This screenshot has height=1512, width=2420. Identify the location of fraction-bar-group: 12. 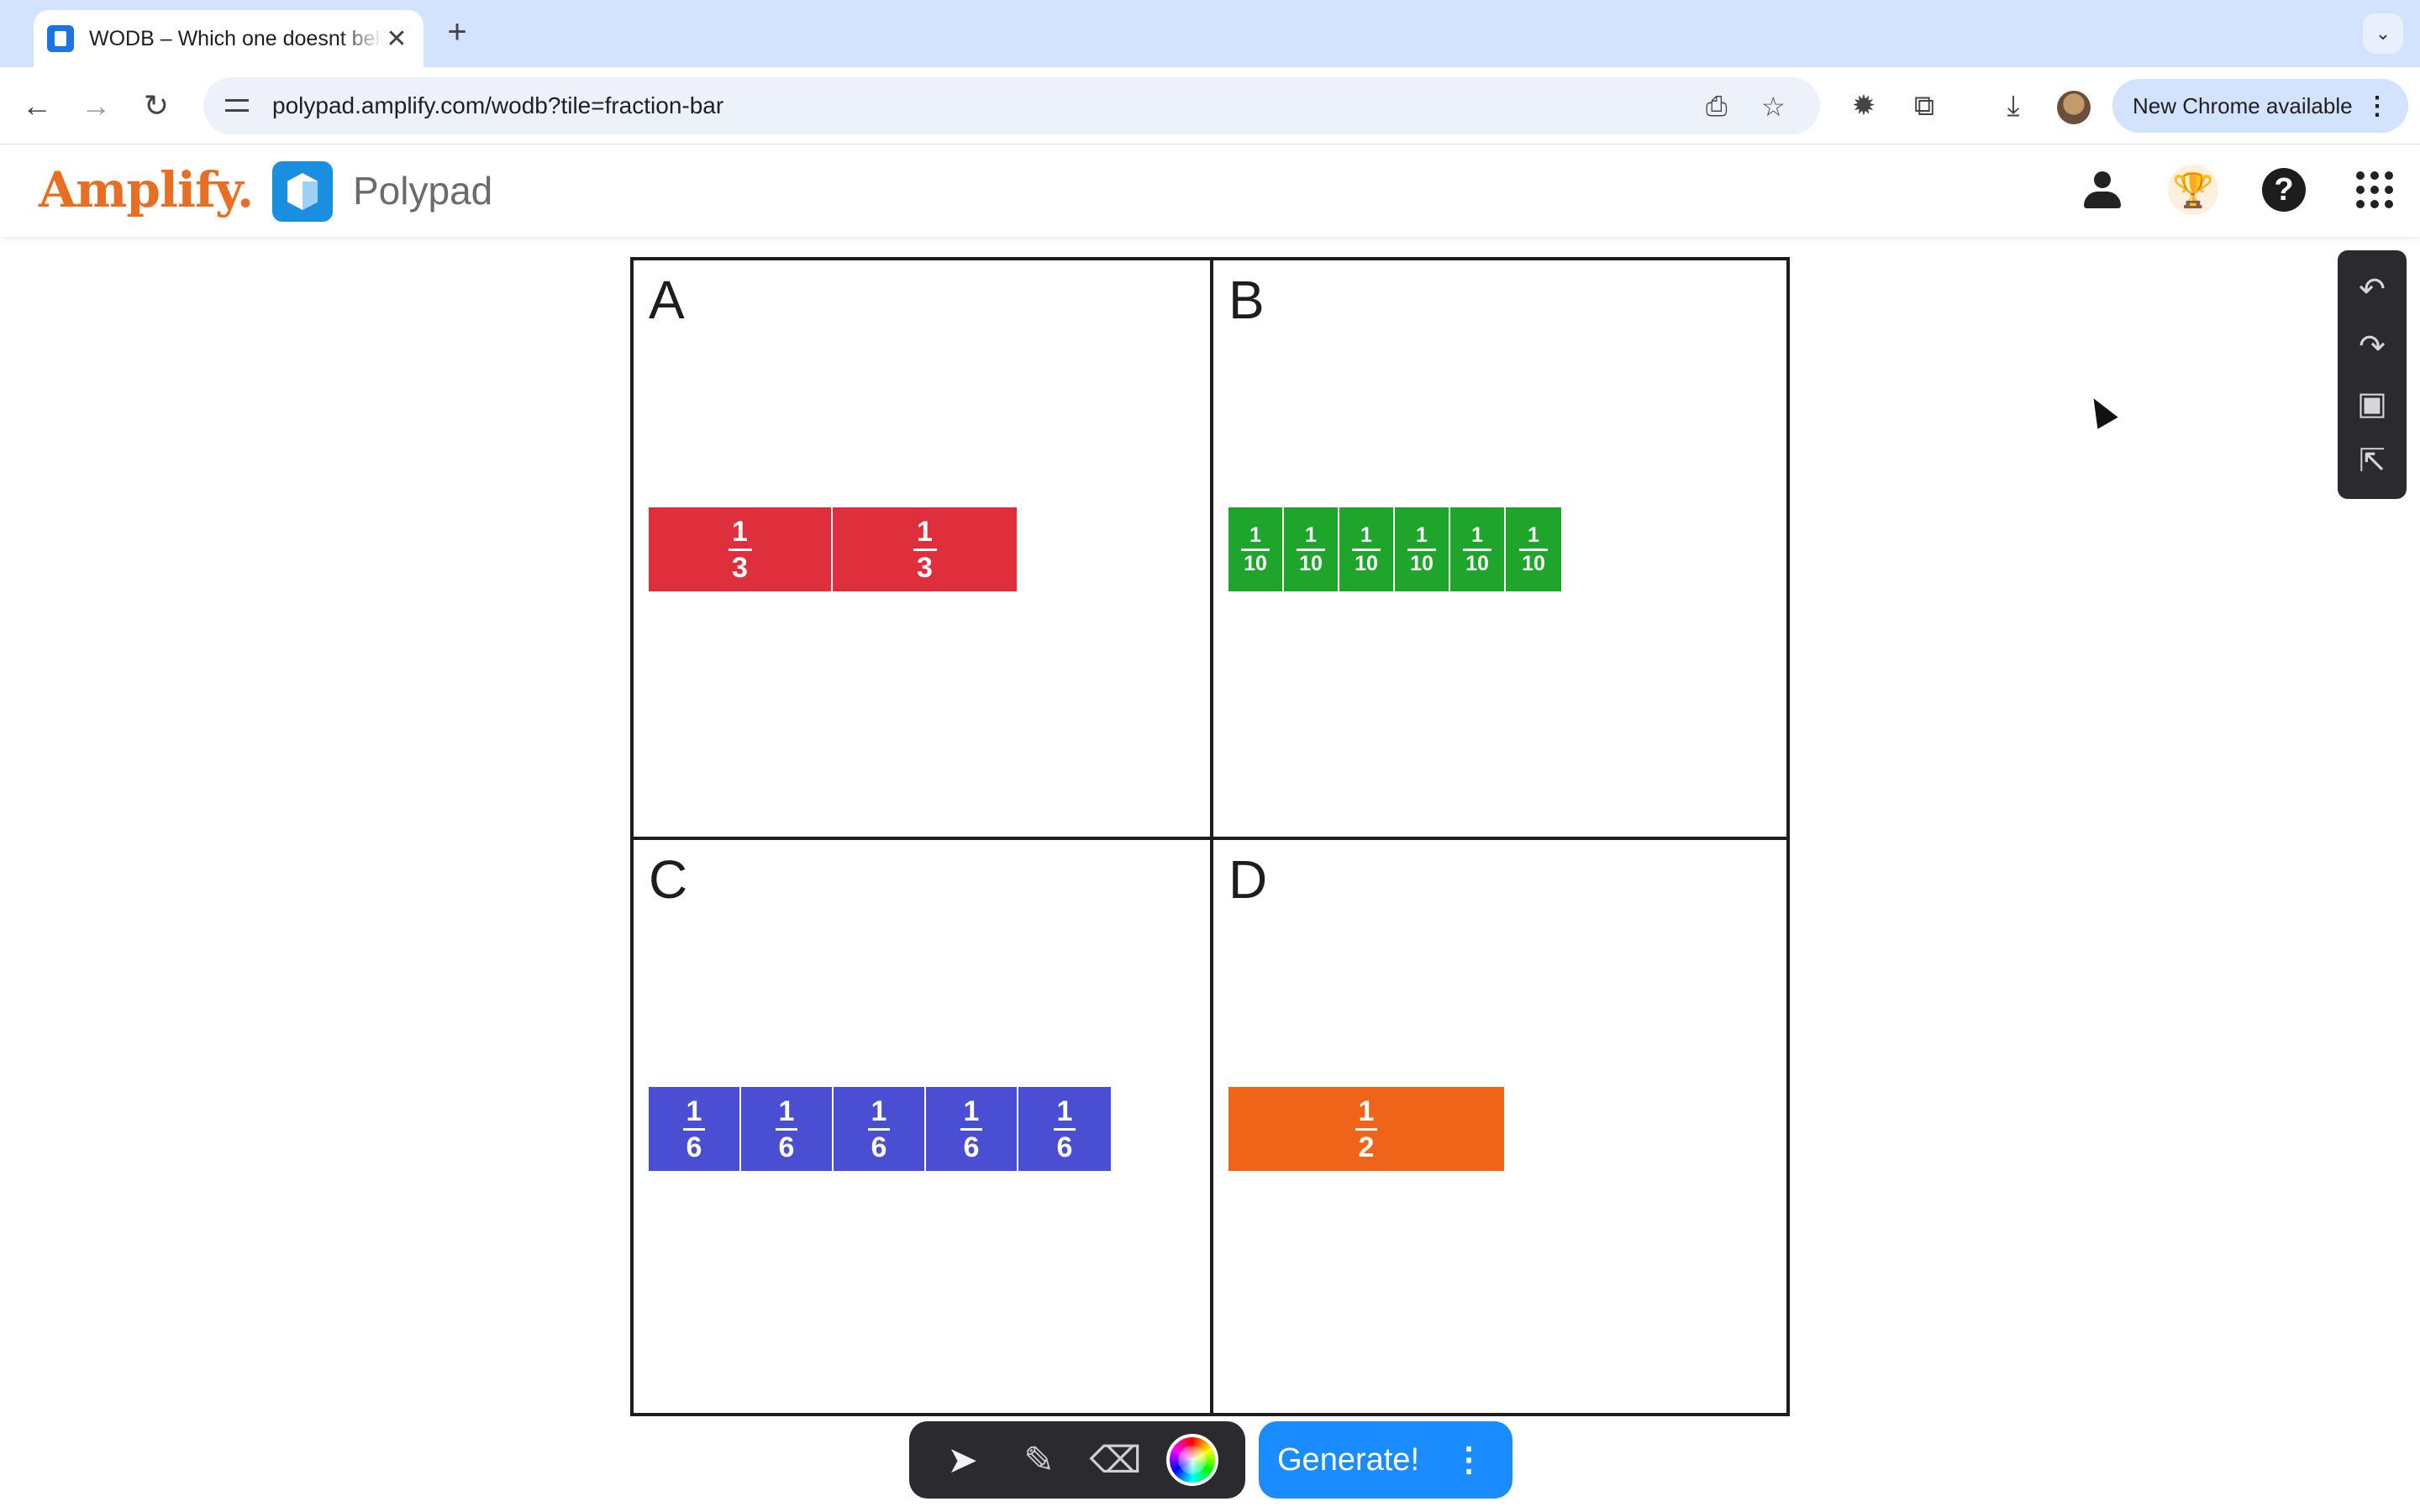
(1366, 1129).